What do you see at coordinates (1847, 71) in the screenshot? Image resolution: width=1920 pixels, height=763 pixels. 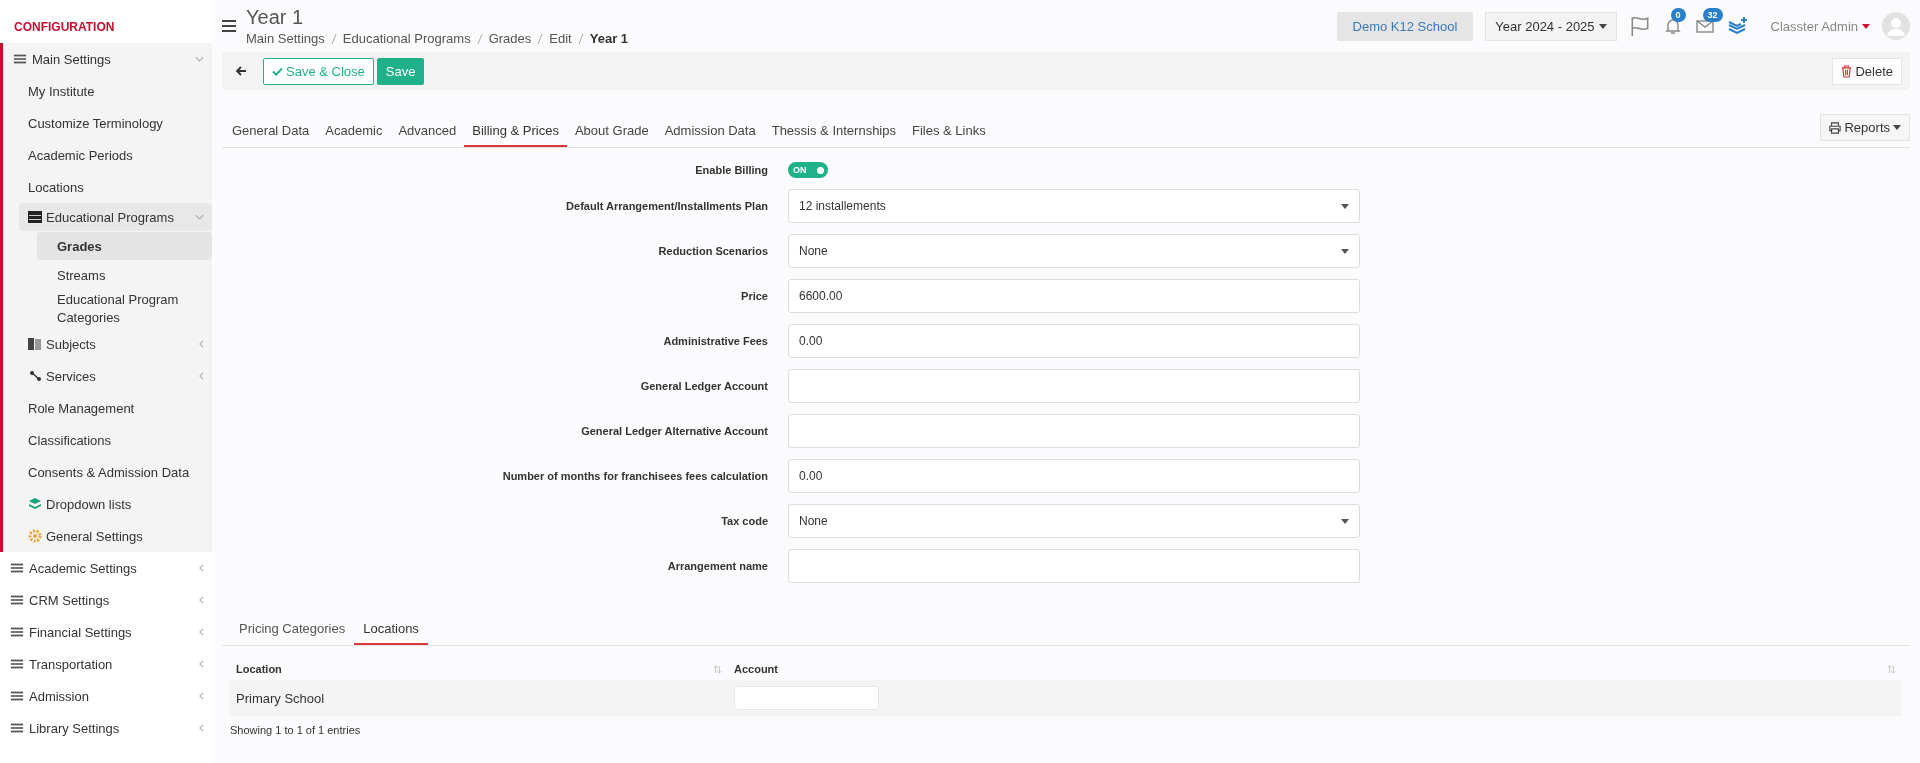 I see `trash-icon` at bounding box center [1847, 71].